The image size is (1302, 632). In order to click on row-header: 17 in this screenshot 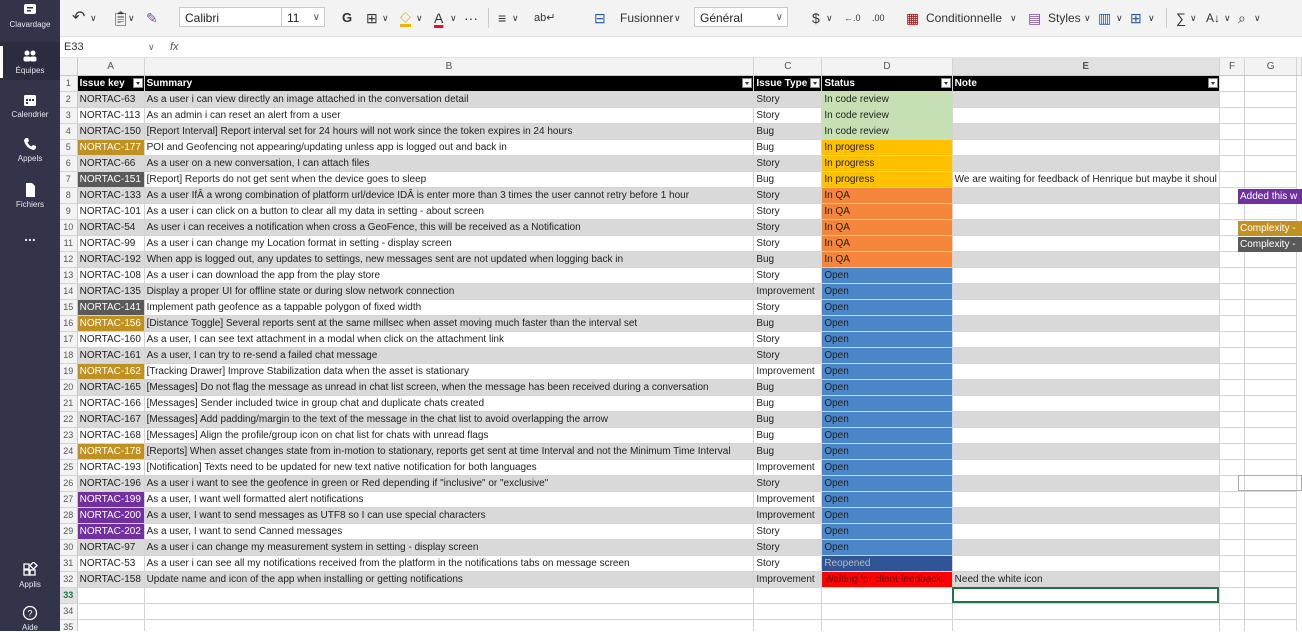, I will do `click(69, 339)`.